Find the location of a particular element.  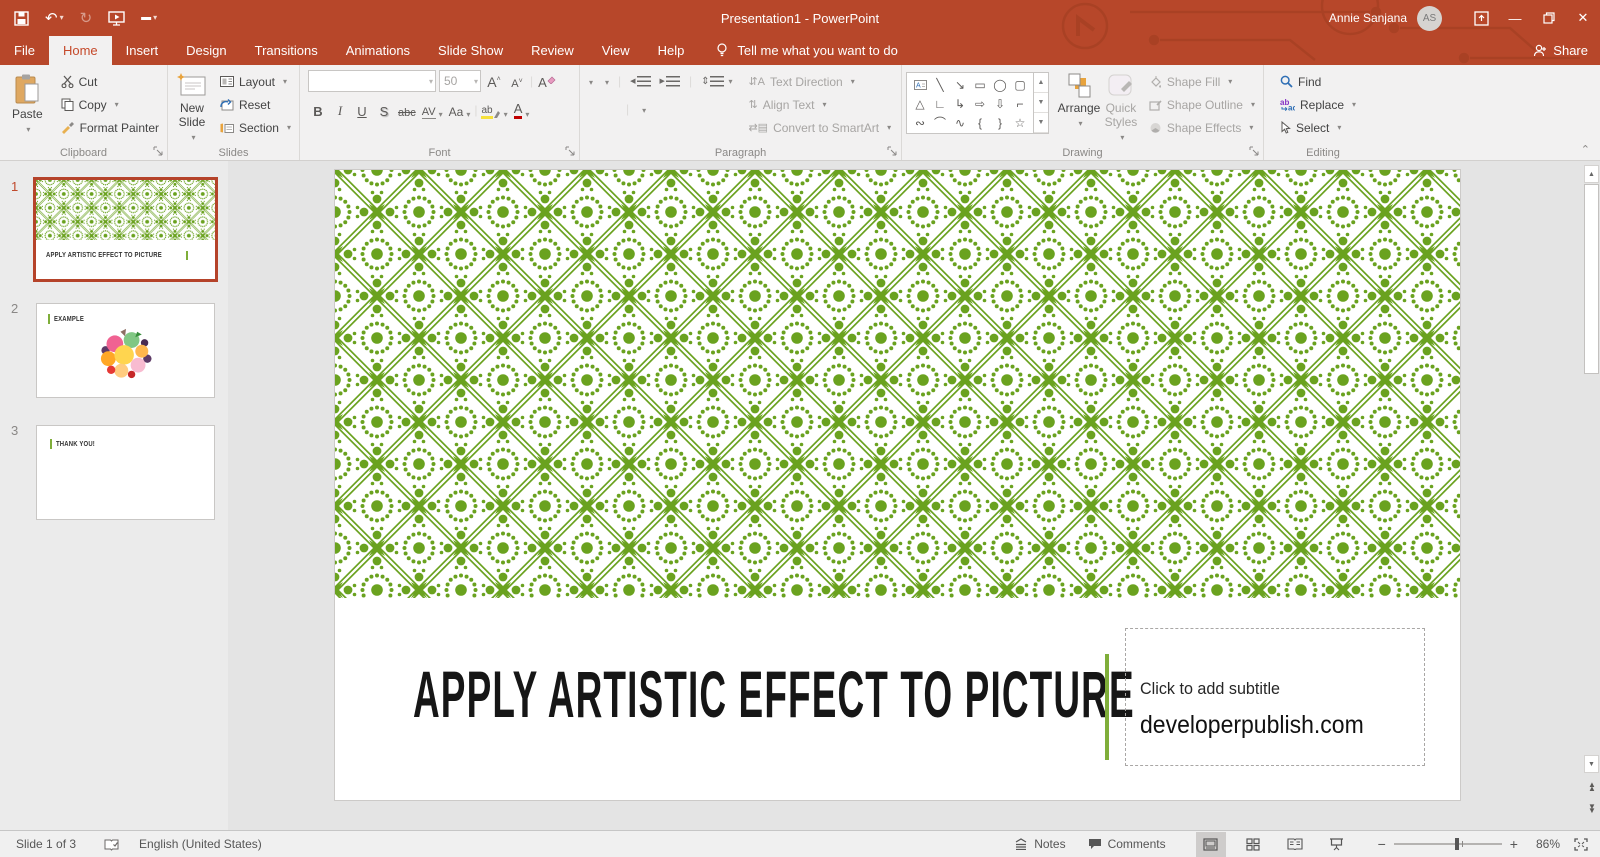

slide-title-text: APPLY ARTISTIC EFFECT TO PICTURE is located at coordinates (774, 694).